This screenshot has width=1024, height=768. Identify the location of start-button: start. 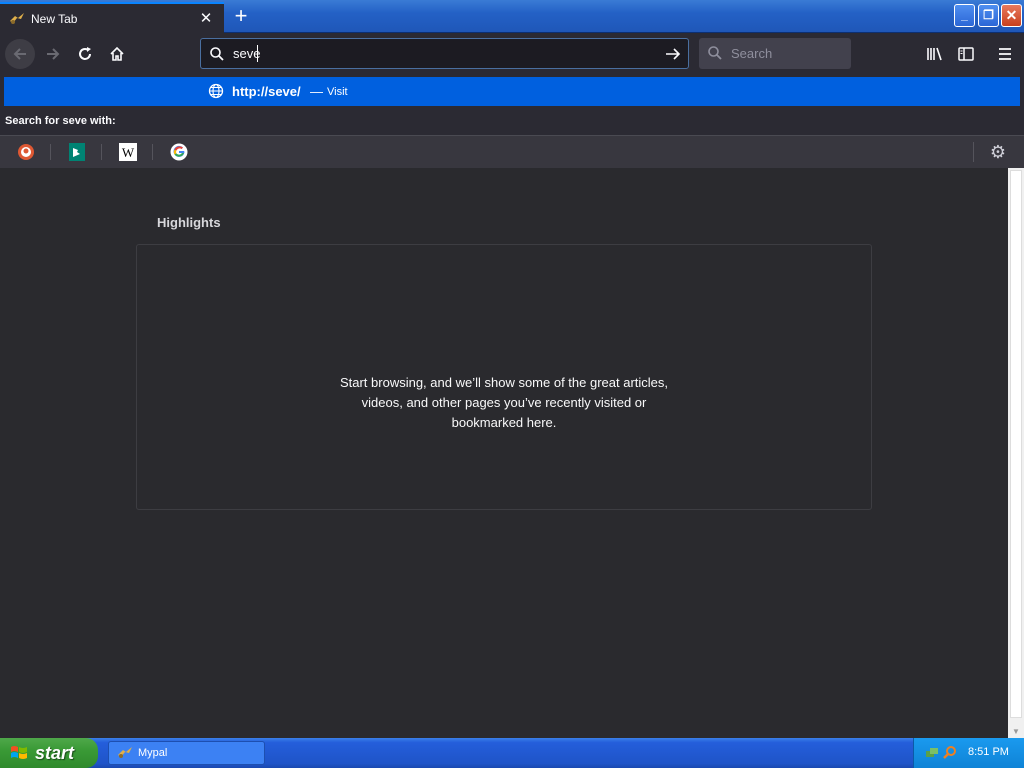
(49, 753).